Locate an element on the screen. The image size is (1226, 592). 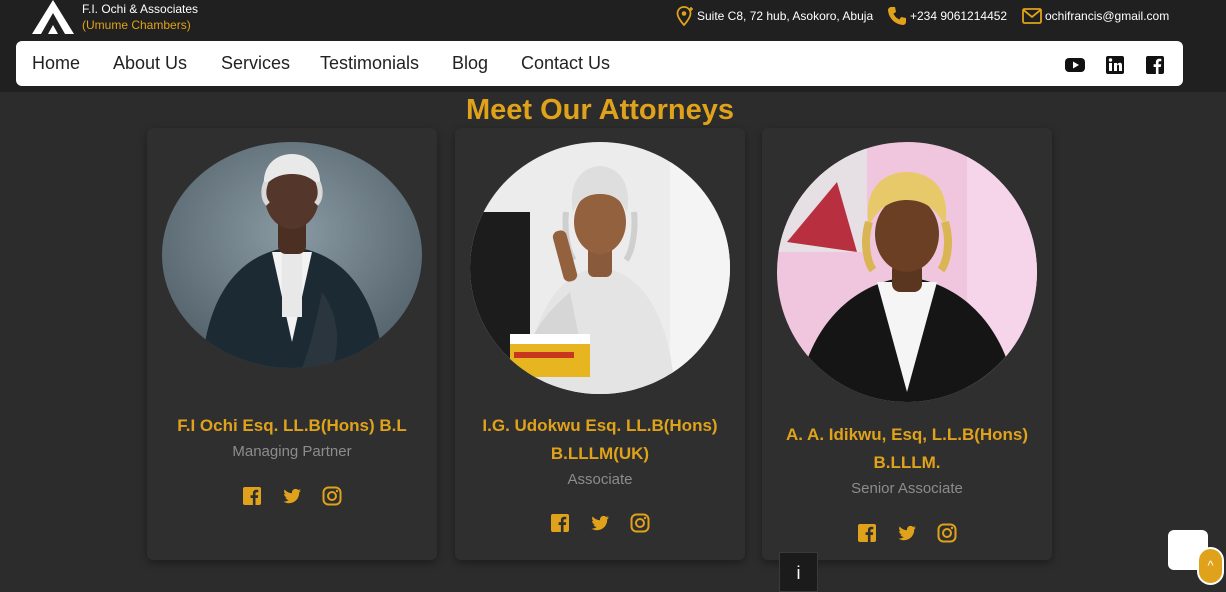
phone-contact: +234 9061214452 is located at coordinates (947, 16).